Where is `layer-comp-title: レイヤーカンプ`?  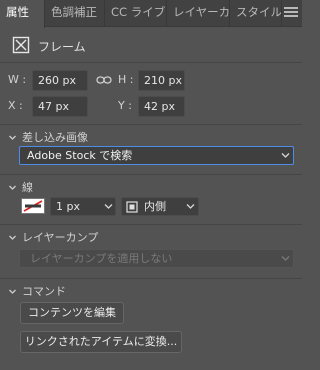 layer-comp-title: レイヤーカンプ is located at coordinates (60, 237).